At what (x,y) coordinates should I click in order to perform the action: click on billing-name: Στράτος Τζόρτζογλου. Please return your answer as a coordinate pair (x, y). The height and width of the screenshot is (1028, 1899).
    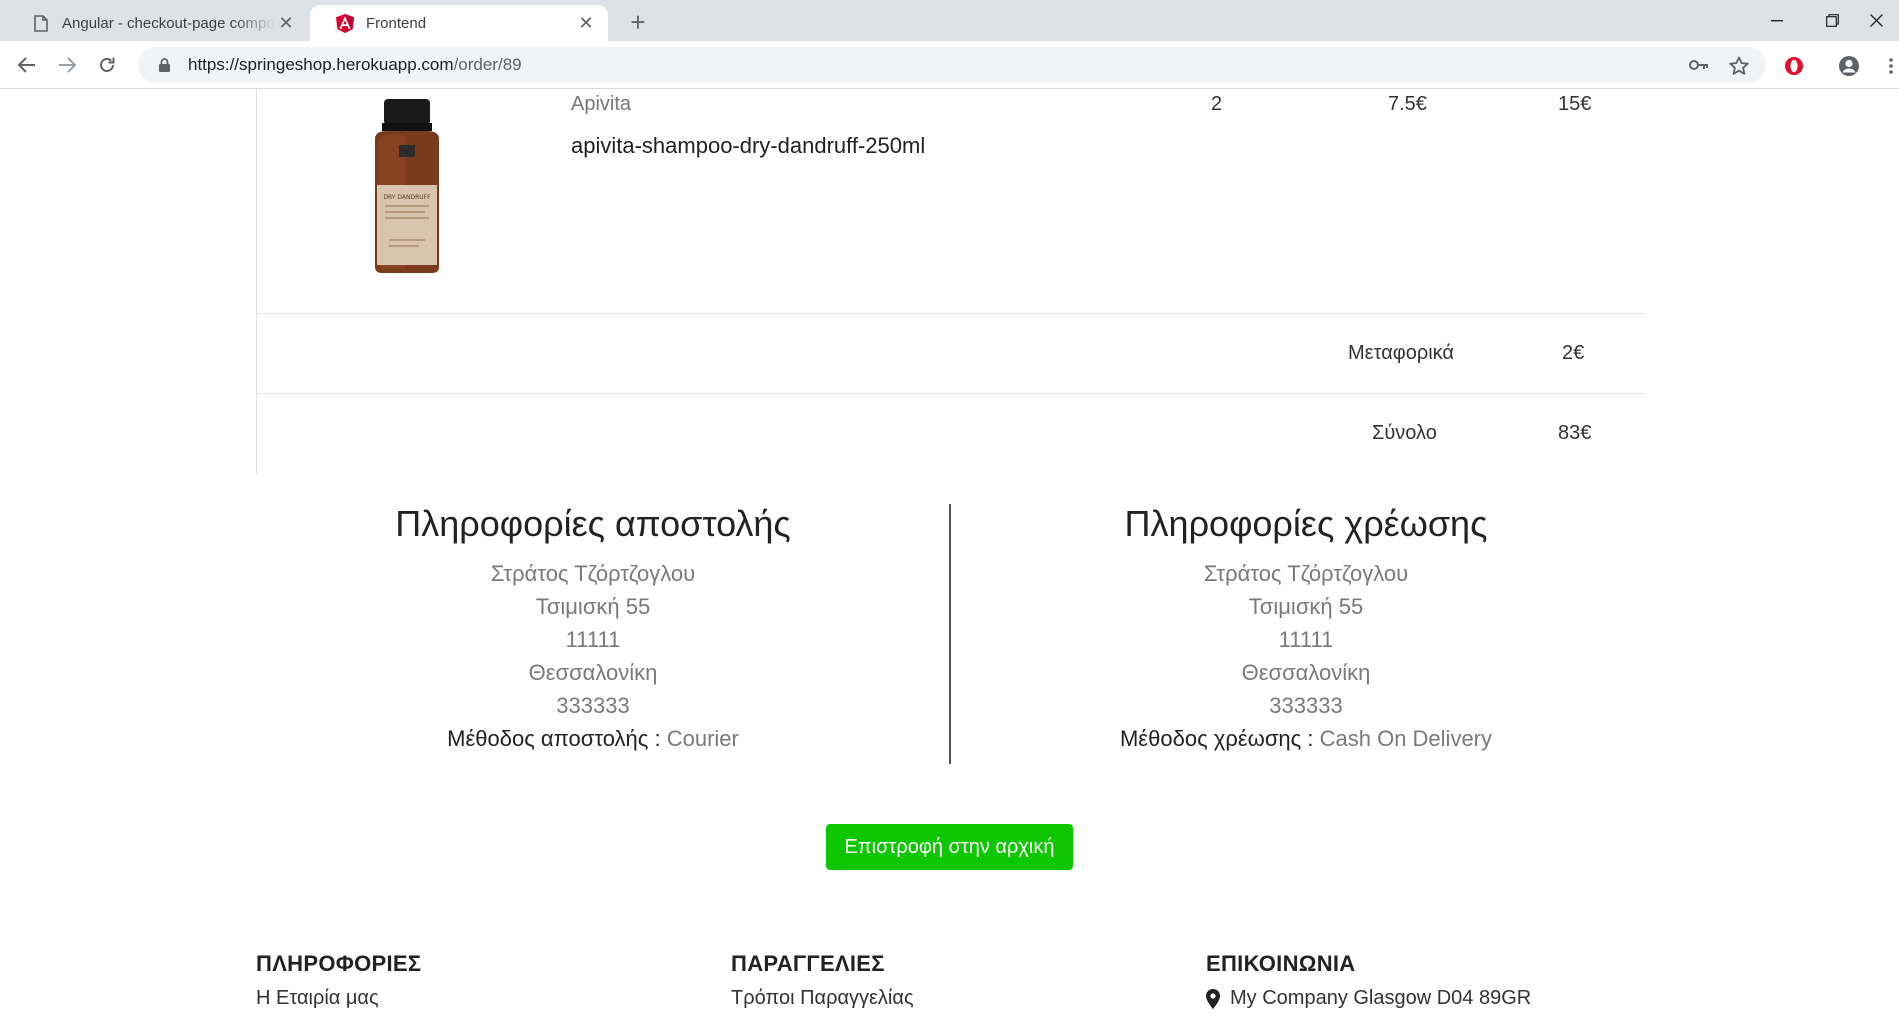
    Looking at the image, I should click on (1306, 573).